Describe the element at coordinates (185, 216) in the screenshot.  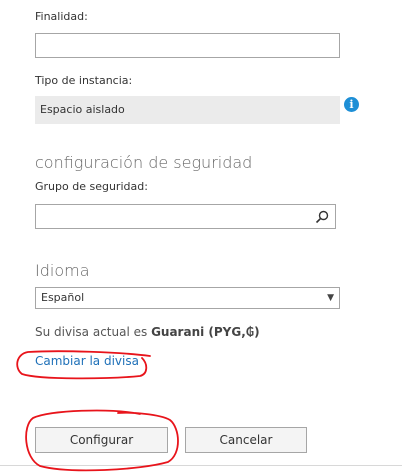
I see `security-group-input` at that location.